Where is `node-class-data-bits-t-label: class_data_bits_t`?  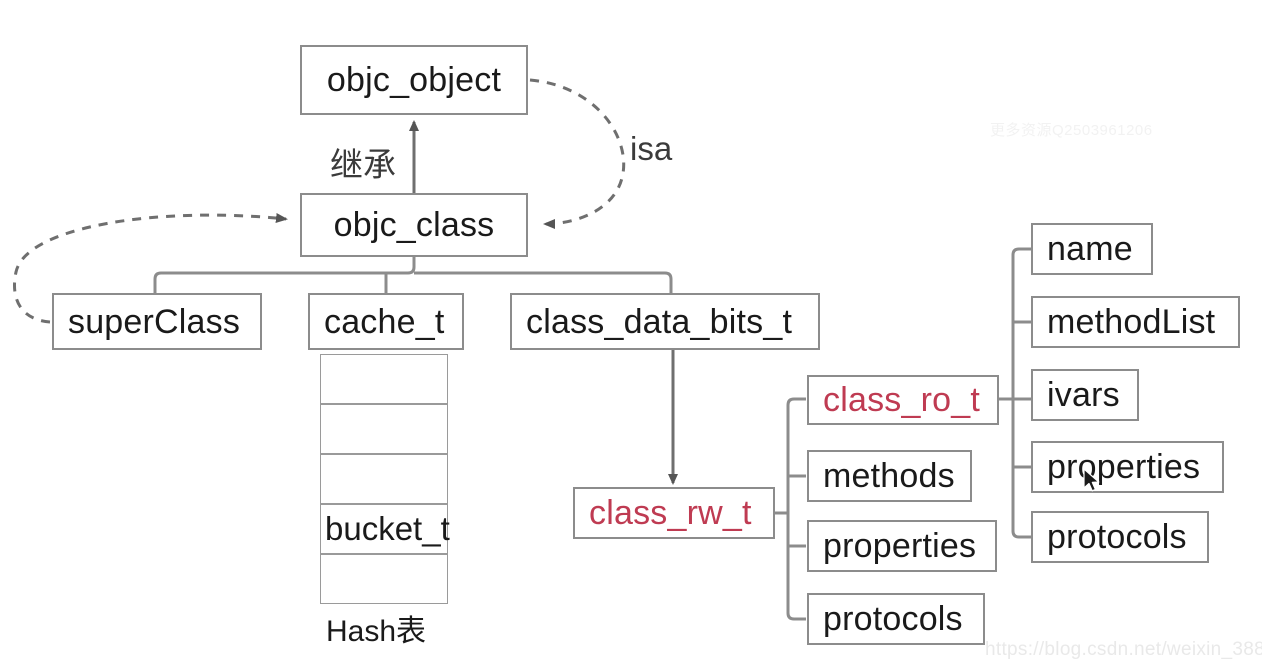
node-class-data-bits-t-label: class_data_bits_t is located at coordinates (659, 321).